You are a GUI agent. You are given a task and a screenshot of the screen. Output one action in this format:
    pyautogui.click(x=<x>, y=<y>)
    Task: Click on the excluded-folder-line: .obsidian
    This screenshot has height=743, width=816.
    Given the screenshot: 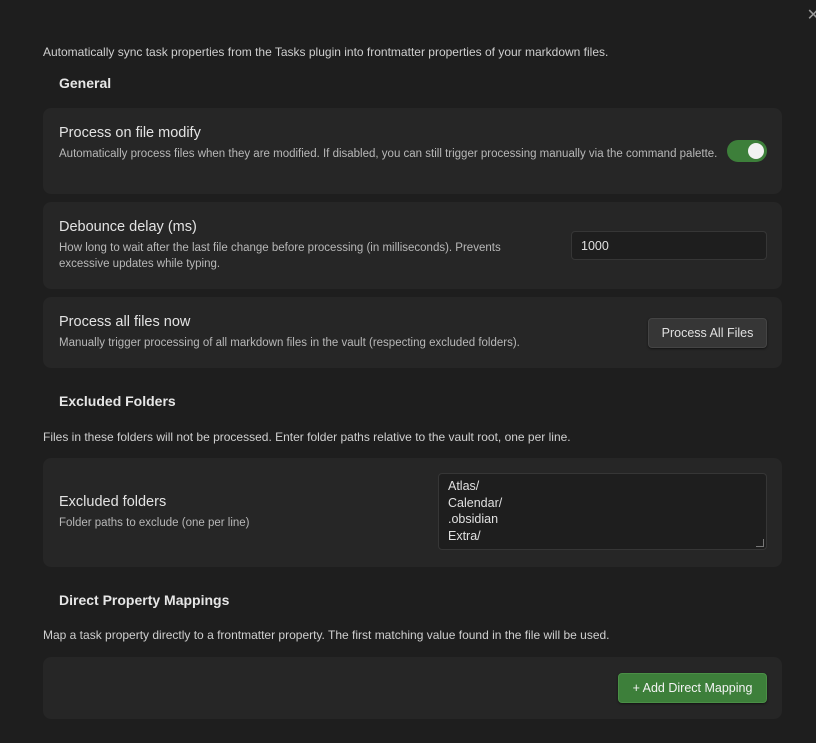 What is the action you would take?
    pyautogui.click(x=473, y=519)
    